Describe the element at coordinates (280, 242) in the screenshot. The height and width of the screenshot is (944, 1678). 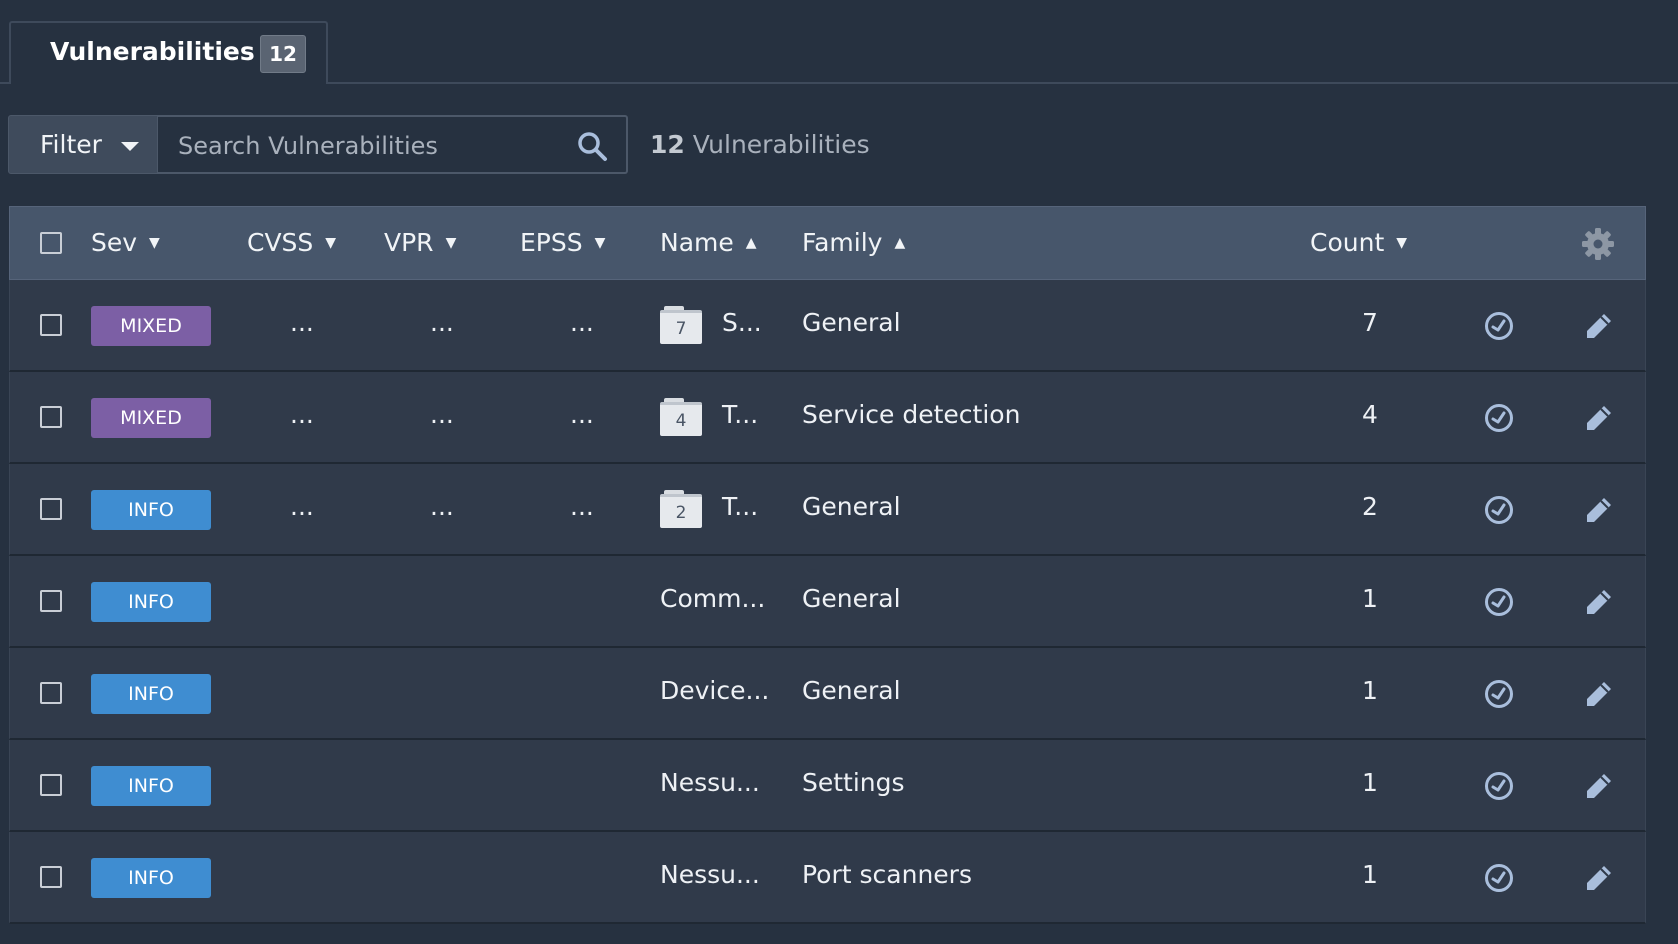
I see `column-header-cvss-label: CVSS` at that location.